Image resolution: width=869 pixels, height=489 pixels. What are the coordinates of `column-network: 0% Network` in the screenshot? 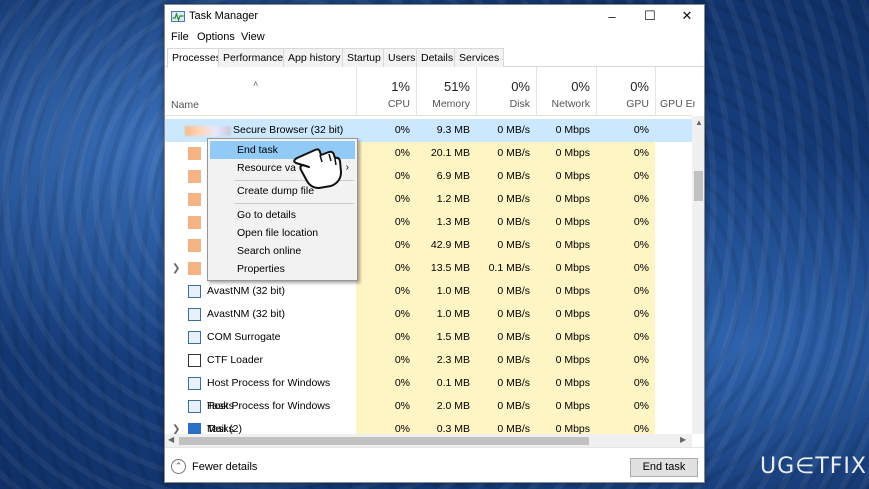 It's located at (566, 91).